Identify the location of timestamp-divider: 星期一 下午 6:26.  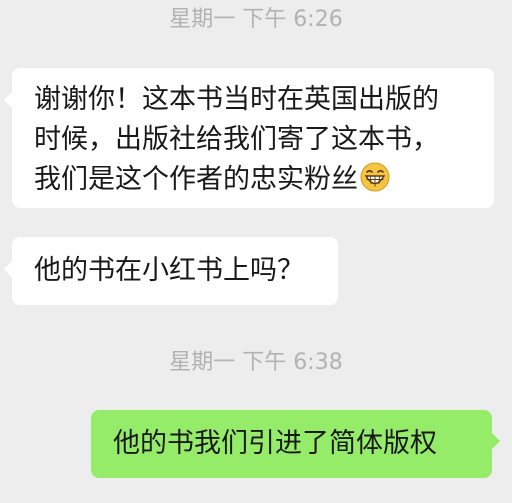
(256, 19).